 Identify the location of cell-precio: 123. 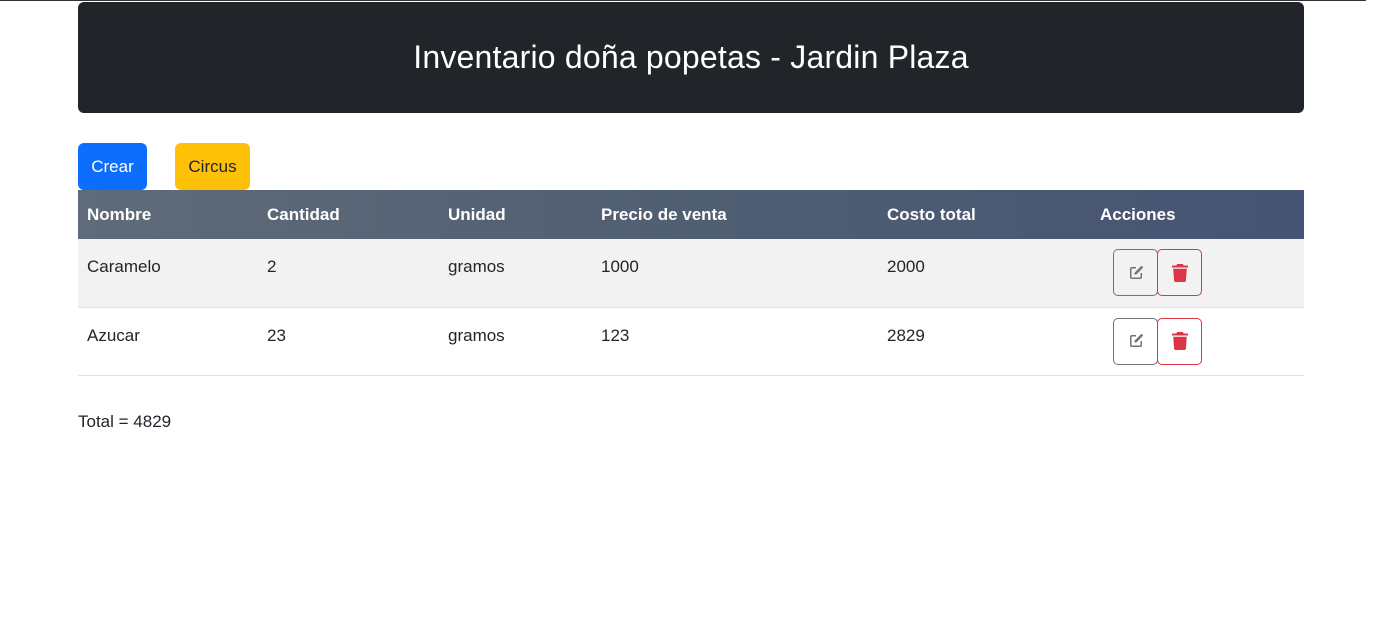
(615, 335).